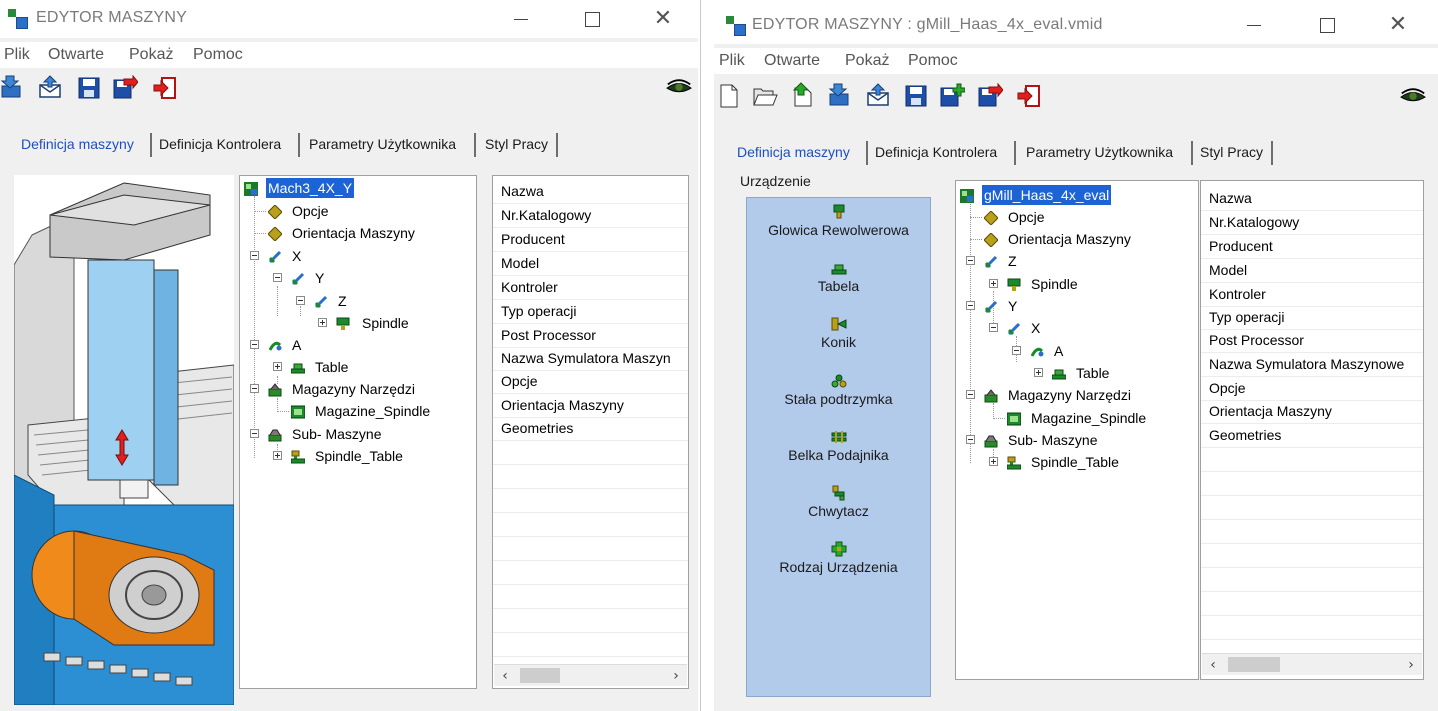  What do you see at coordinates (838, 446) in the screenshot?
I see `device-feeder-bar: Belka Podajnika` at bounding box center [838, 446].